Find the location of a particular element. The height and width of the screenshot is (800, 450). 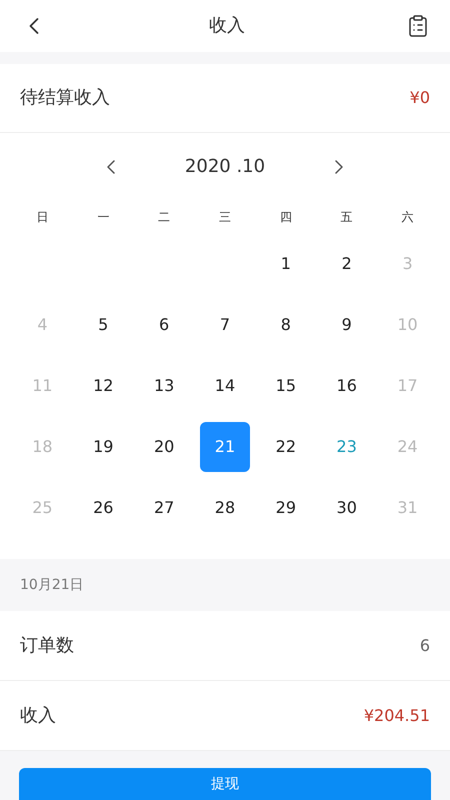

calendar-day: 15 is located at coordinates (285, 385).